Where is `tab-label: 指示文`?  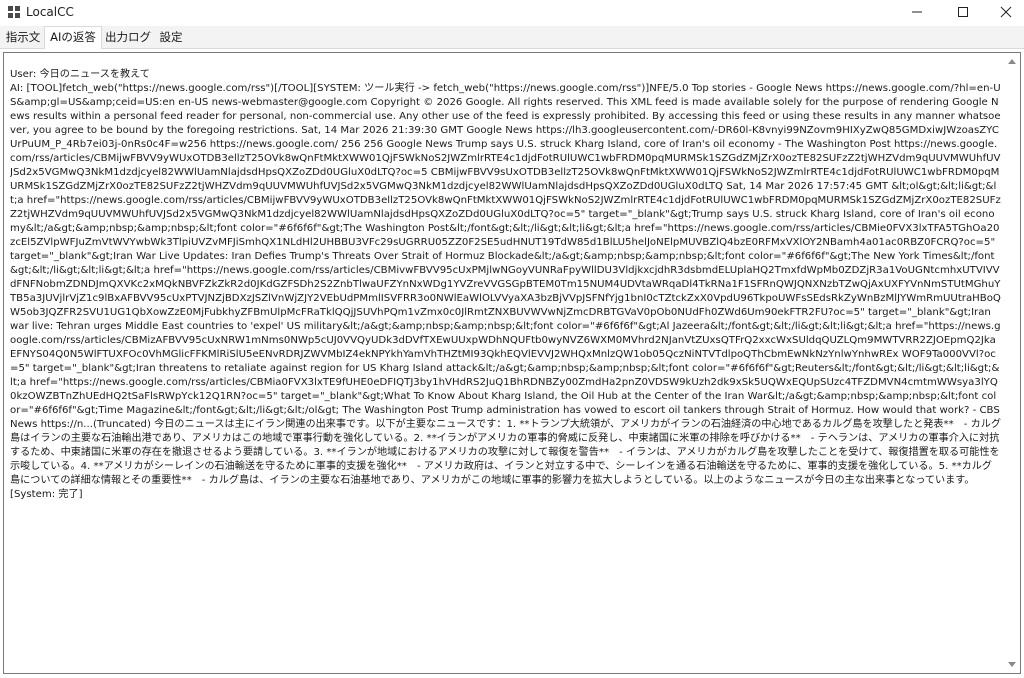 tab-label: 指示文 is located at coordinates (23, 37).